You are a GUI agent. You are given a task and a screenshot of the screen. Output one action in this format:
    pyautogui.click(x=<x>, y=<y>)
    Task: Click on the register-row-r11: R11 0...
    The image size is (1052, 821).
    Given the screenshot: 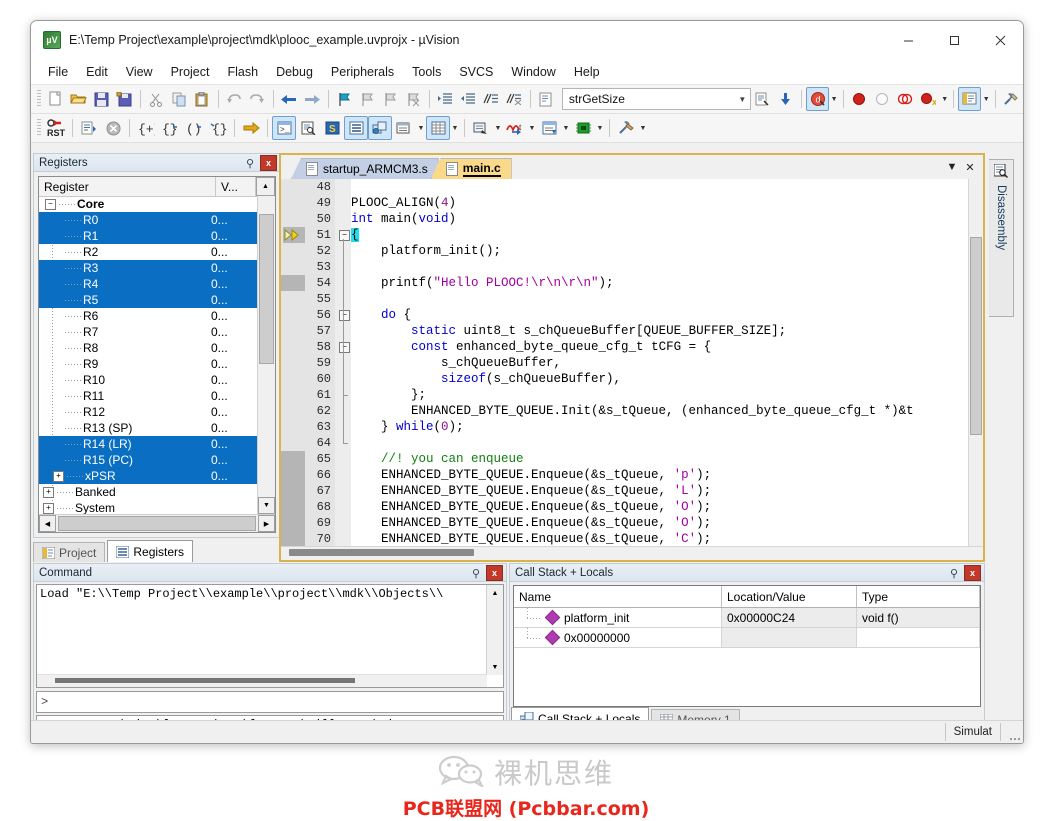 What is the action you would take?
    pyautogui.click(x=148, y=396)
    